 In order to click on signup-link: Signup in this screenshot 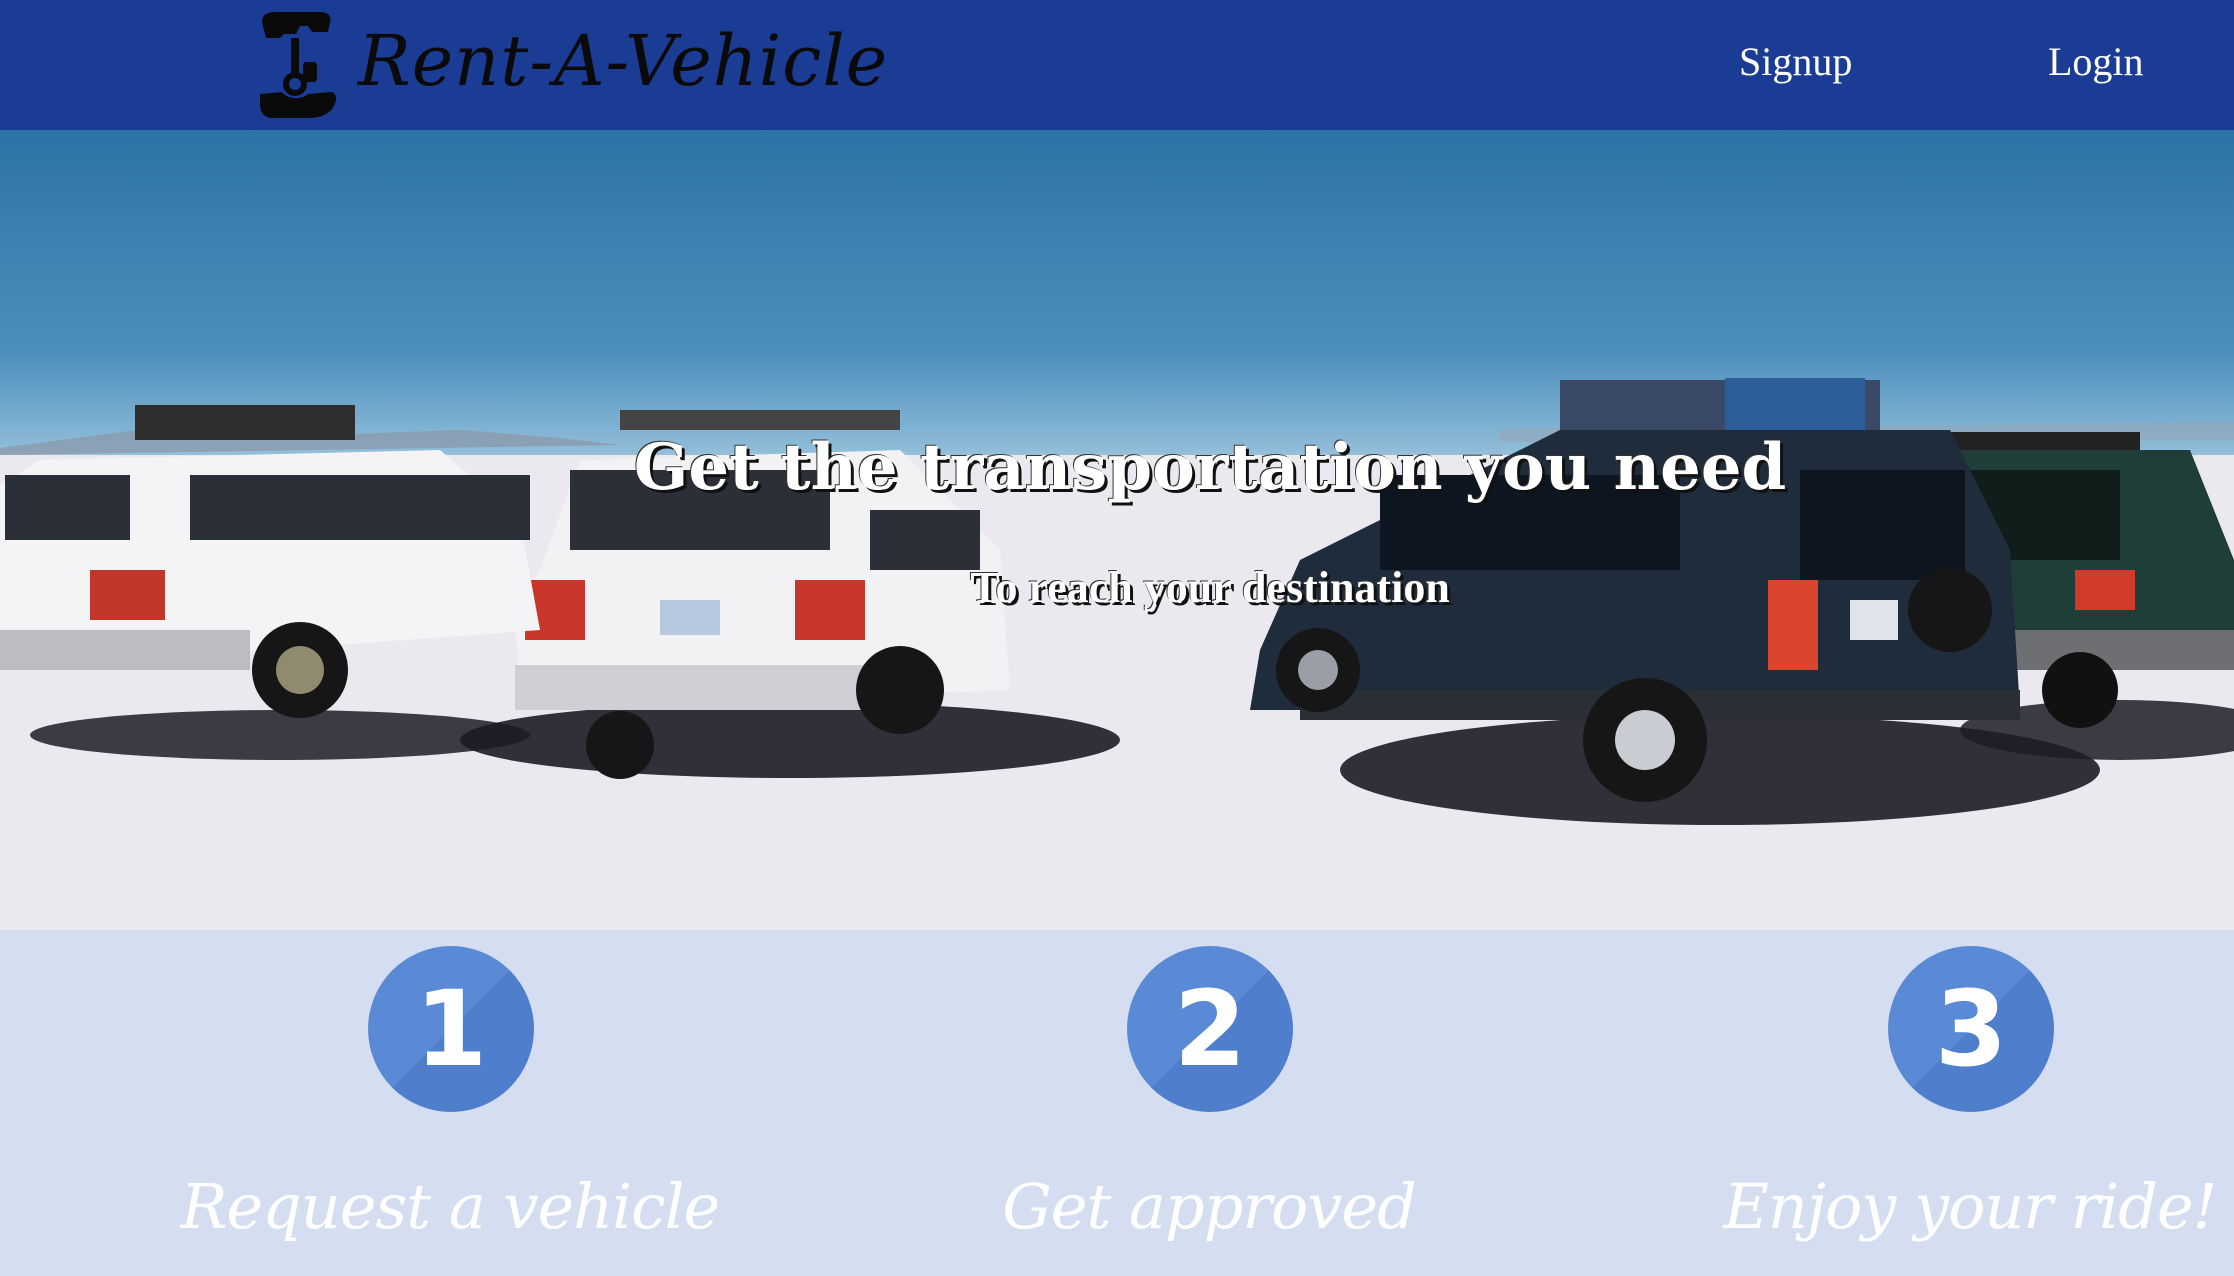, I will do `click(1795, 61)`.